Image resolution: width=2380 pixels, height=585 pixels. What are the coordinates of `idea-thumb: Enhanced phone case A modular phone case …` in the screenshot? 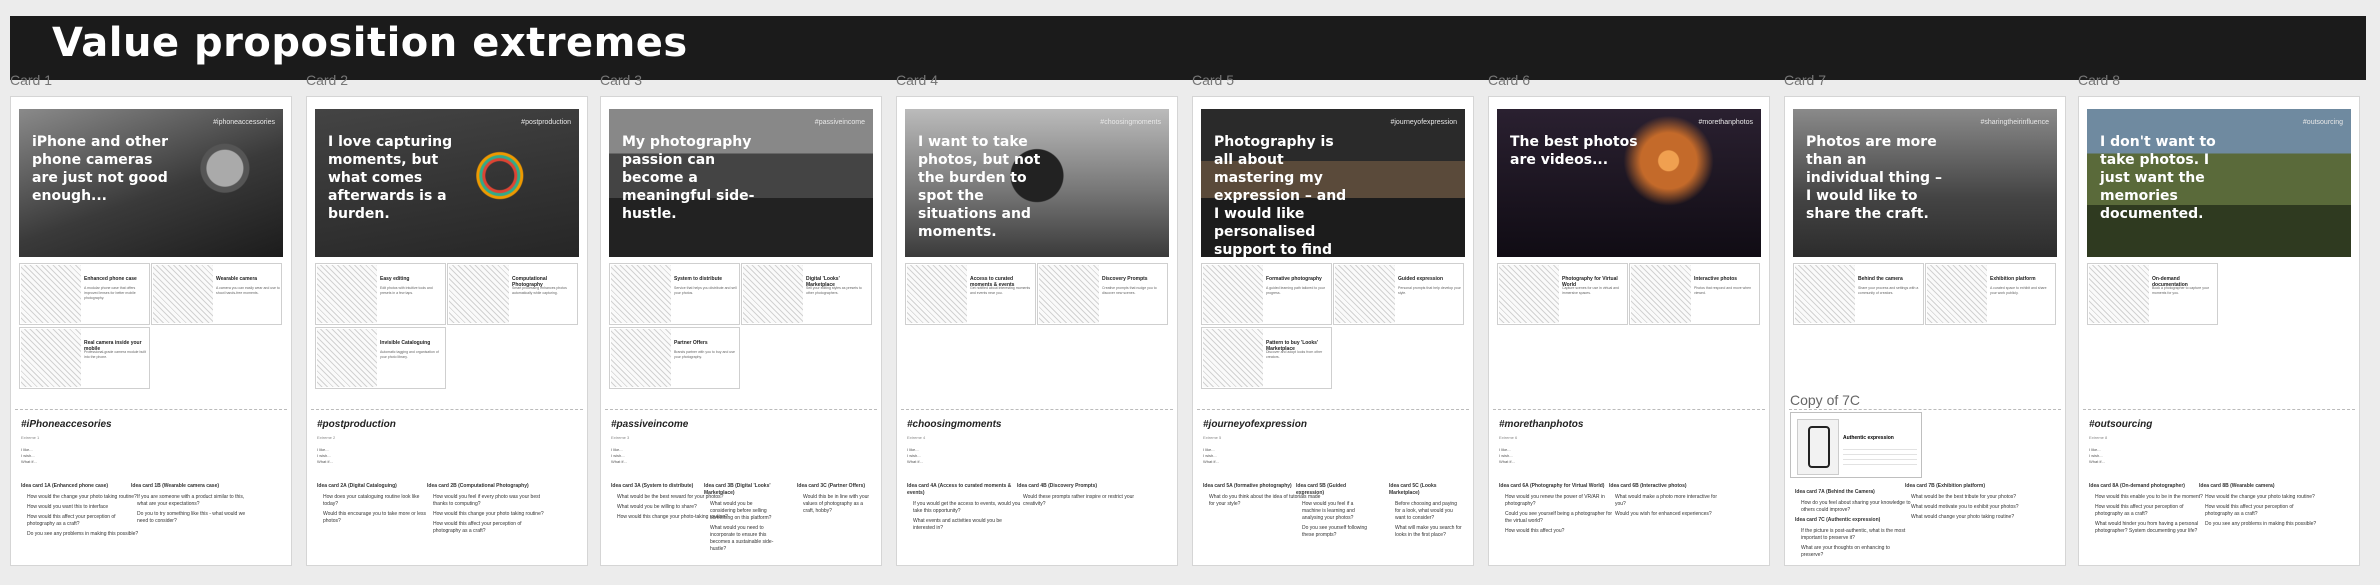 It's located at (84, 294).